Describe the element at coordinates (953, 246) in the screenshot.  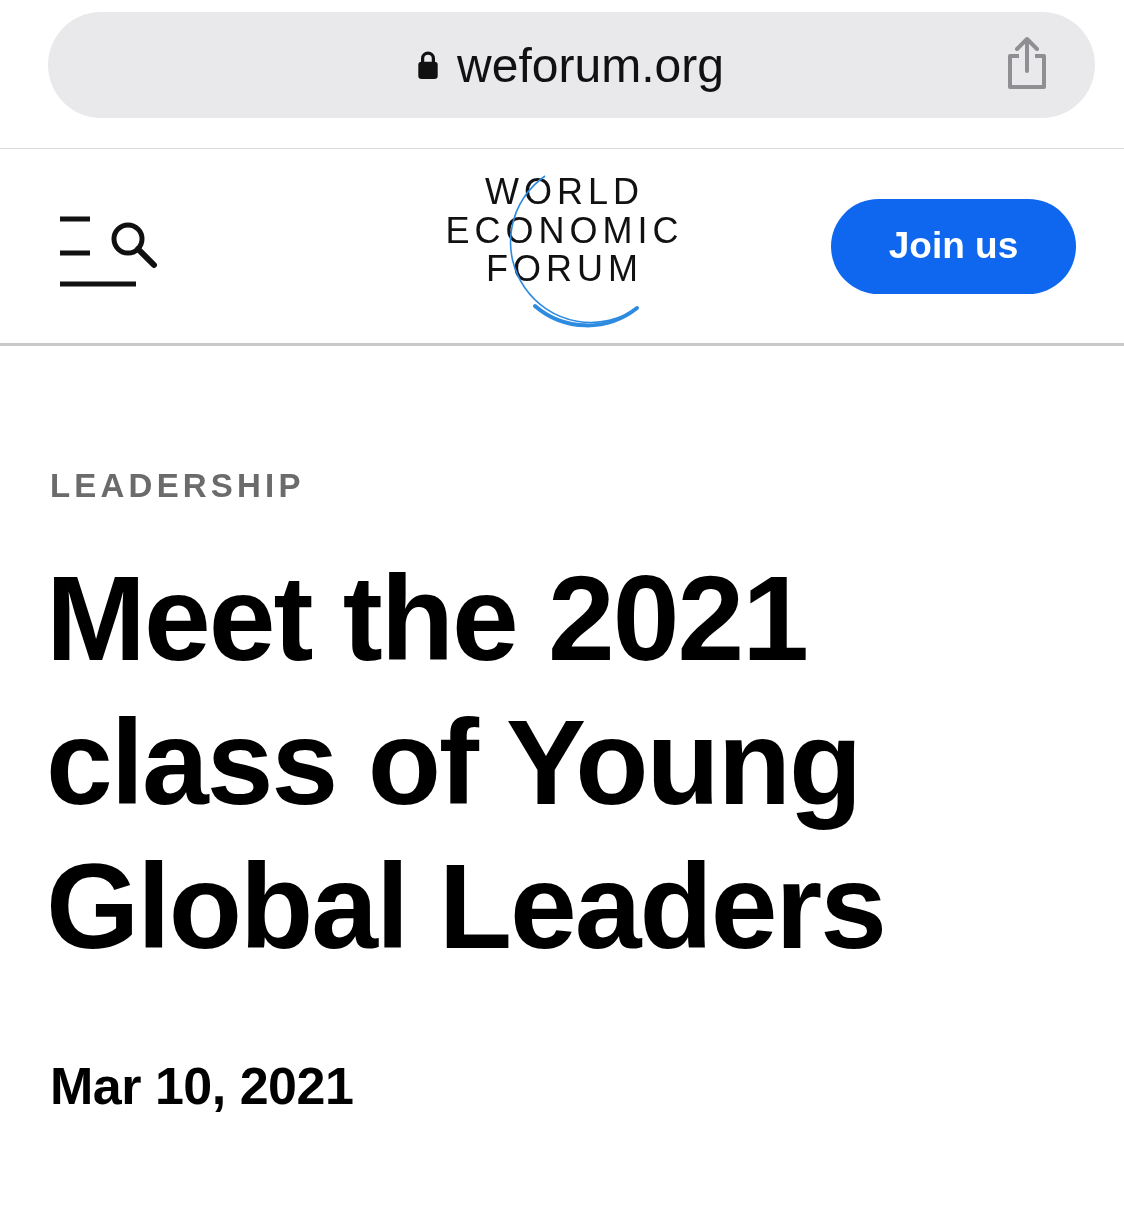
I see `join-us-button: Join us` at that location.